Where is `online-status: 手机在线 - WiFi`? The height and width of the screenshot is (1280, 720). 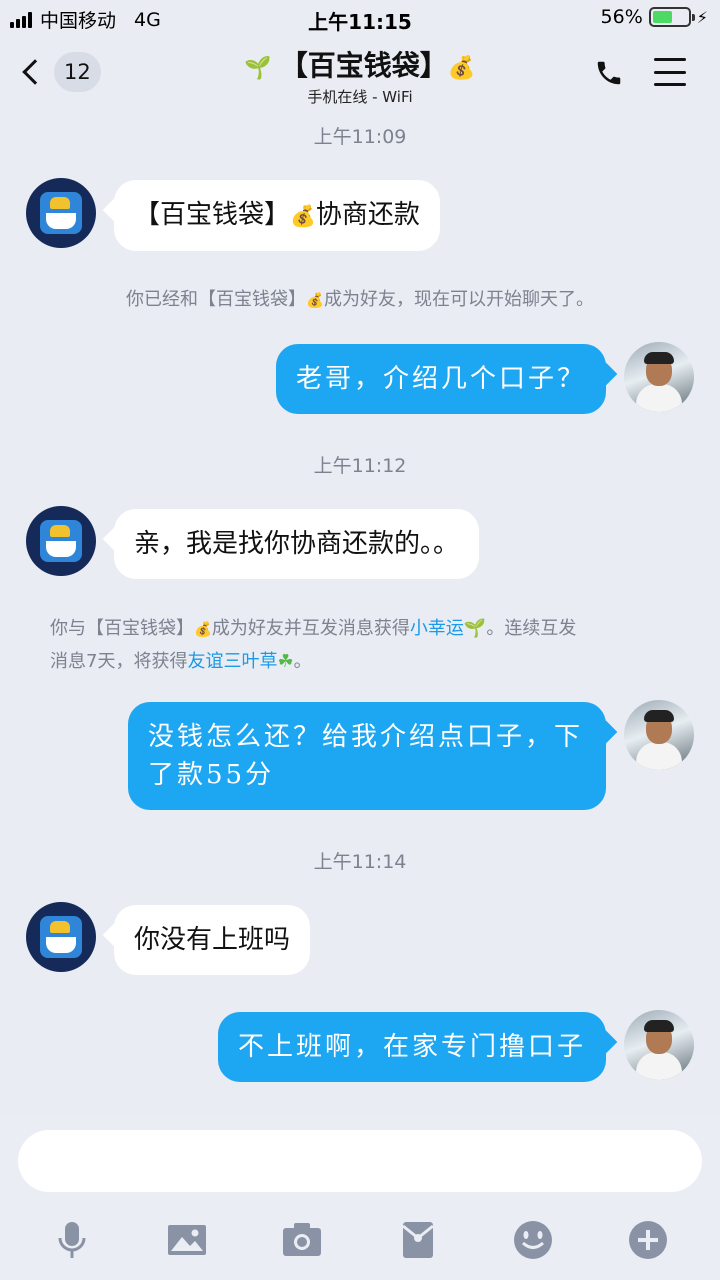
online-status: 手机在线 - WiFi is located at coordinates (360, 97).